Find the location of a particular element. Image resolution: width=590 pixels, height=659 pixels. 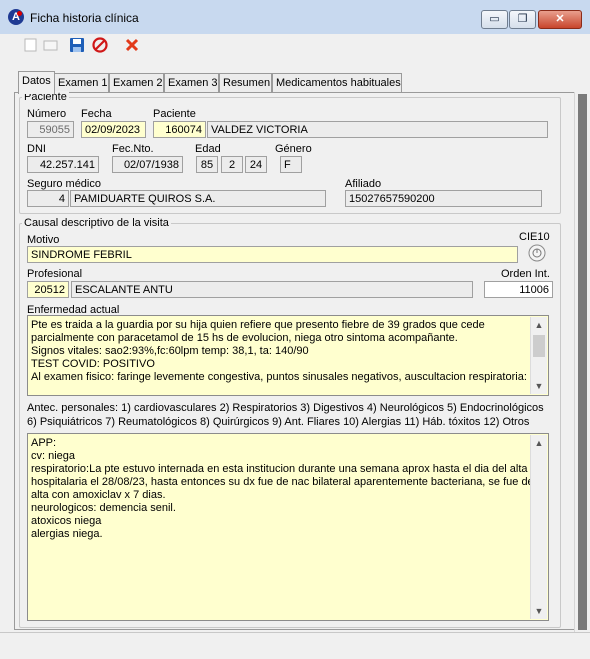

maximize-button: ❐ is located at coordinates (522, 19).